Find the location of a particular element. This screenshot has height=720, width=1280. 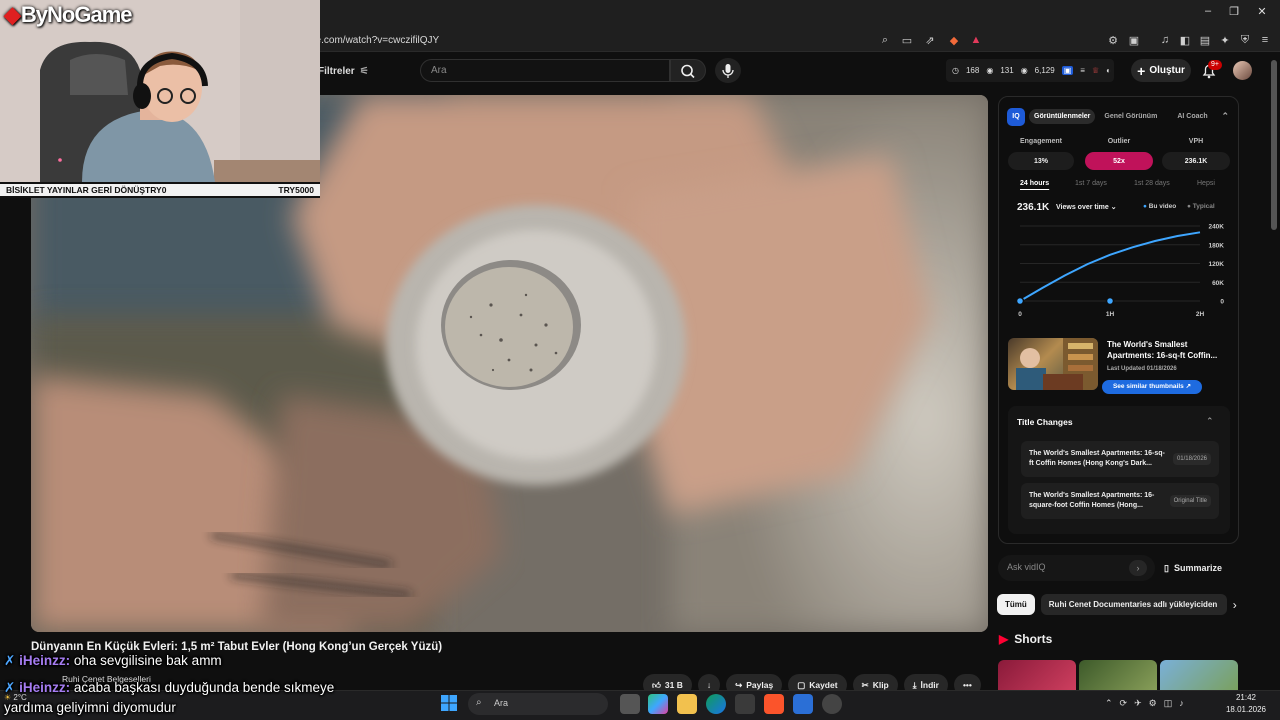

share-page-icon: ⇗ is located at coordinates (930, 40).